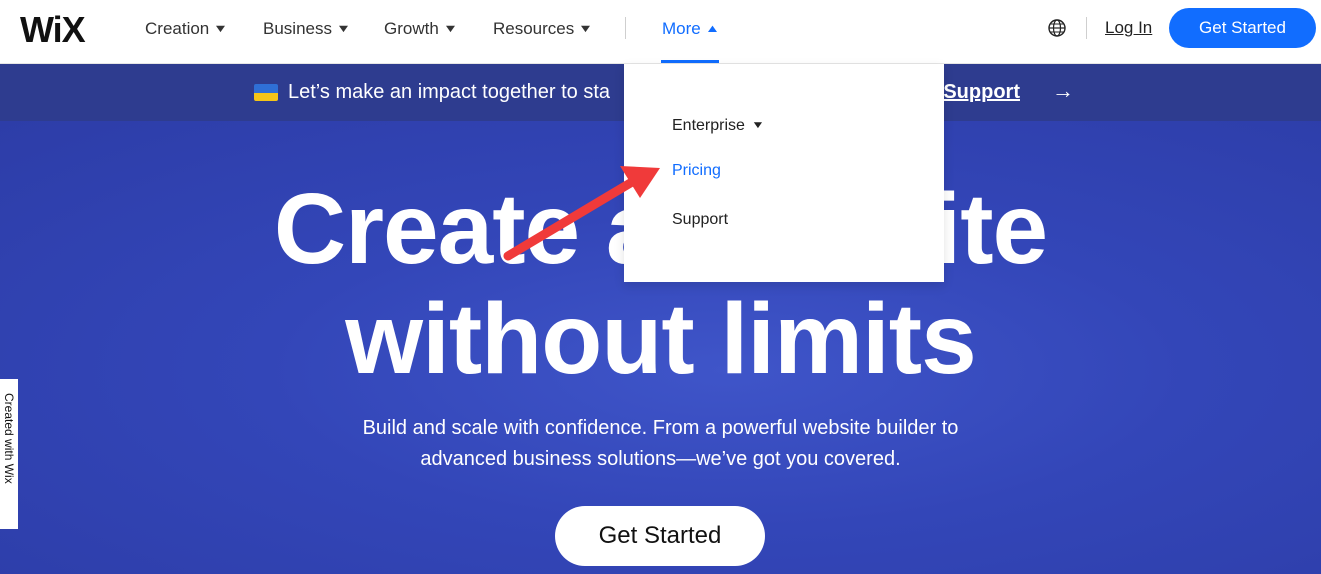 This screenshot has height=574, width=1321. What do you see at coordinates (708, 125) in the screenshot?
I see `menu-item-label: Enterprise` at bounding box center [708, 125].